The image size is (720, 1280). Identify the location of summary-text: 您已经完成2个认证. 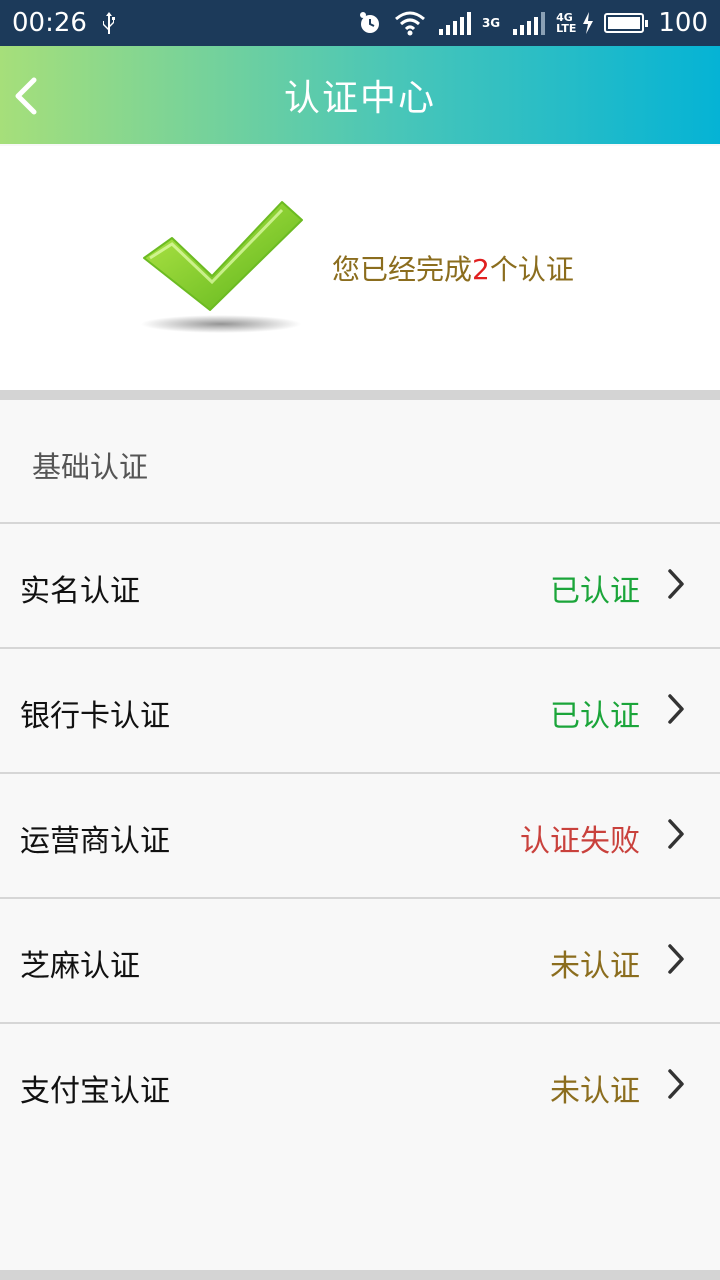
(453, 268).